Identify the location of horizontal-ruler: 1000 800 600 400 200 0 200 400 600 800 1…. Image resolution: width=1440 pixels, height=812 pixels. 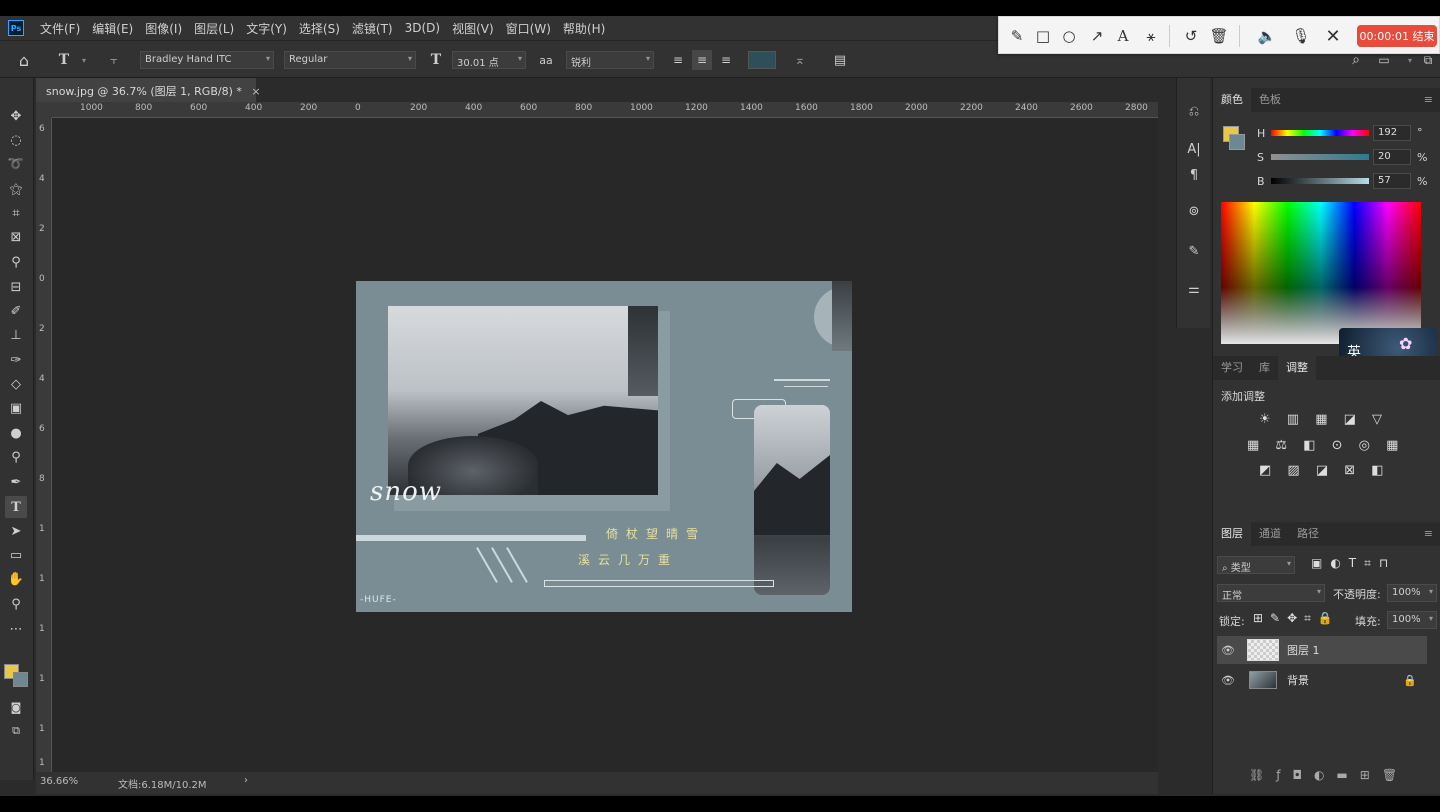
(605, 110).